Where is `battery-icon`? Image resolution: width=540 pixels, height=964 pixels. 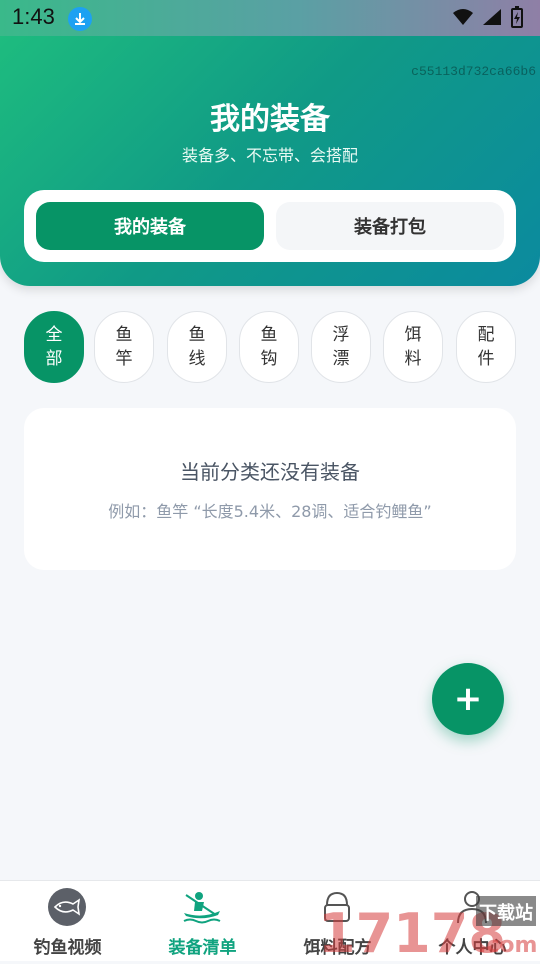
battery-icon is located at coordinates (517, 17).